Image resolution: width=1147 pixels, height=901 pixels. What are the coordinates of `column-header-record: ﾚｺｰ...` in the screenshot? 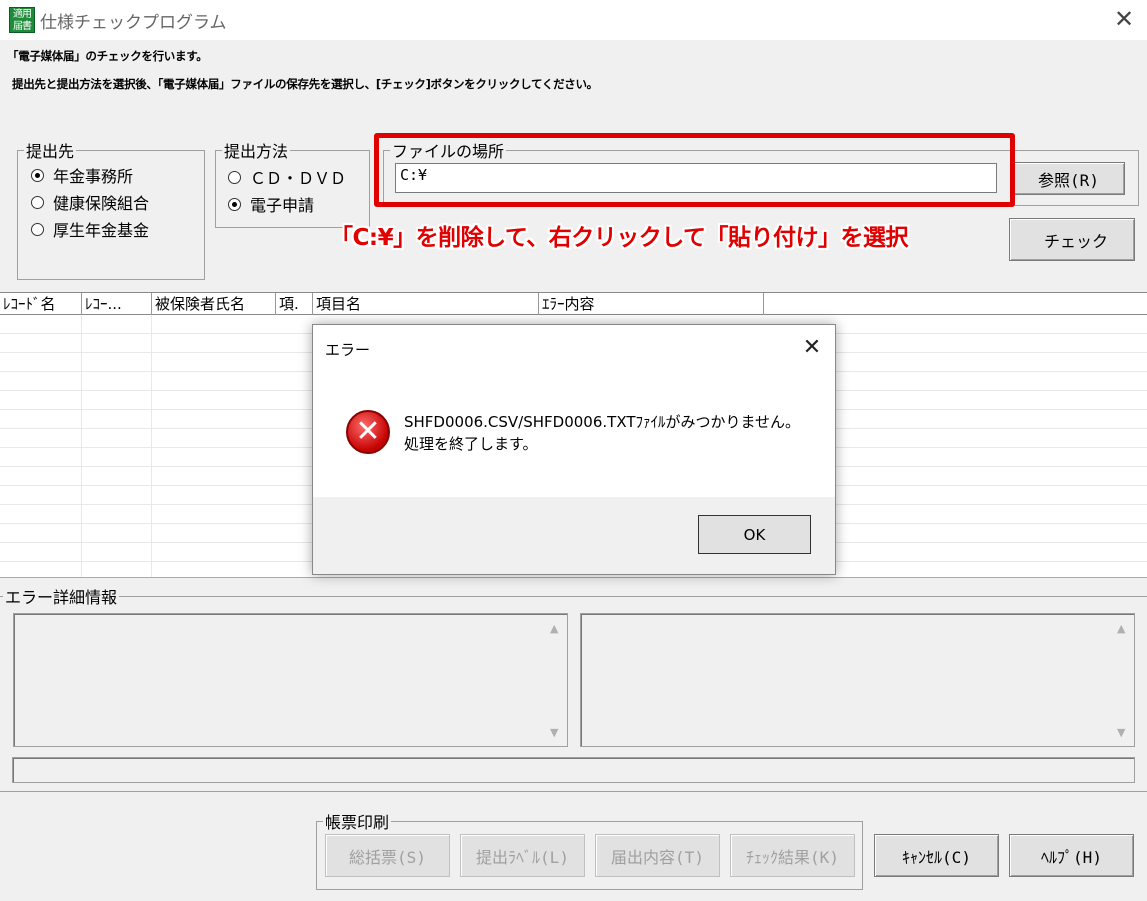 It's located at (117, 304).